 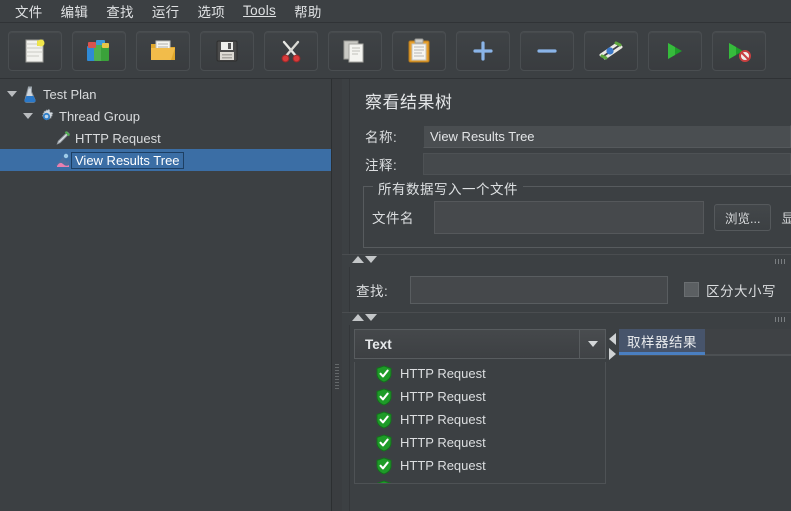 What do you see at coordinates (337, 295) in the screenshot?
I see `panel-splitter` at bounding box center [337, 295].